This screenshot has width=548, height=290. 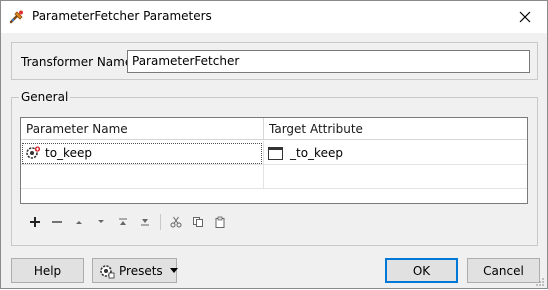 I want to click on table-toolbar, so click(x=127, y=222).